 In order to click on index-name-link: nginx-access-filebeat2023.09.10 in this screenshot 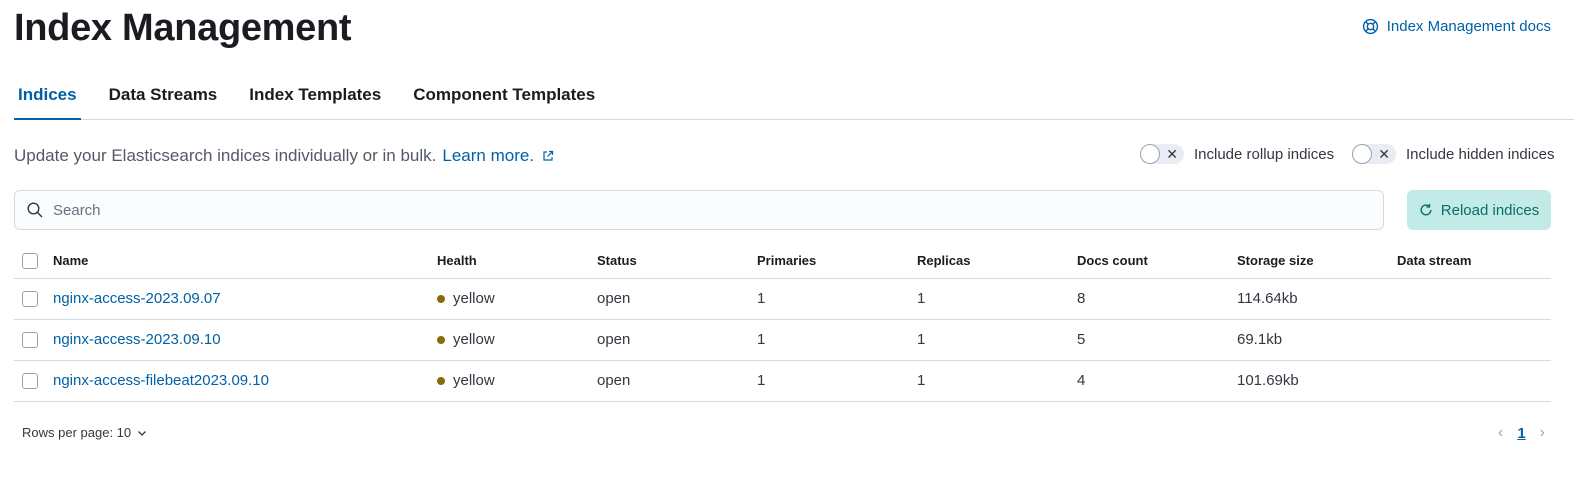, I will do `click(161, 380)`.